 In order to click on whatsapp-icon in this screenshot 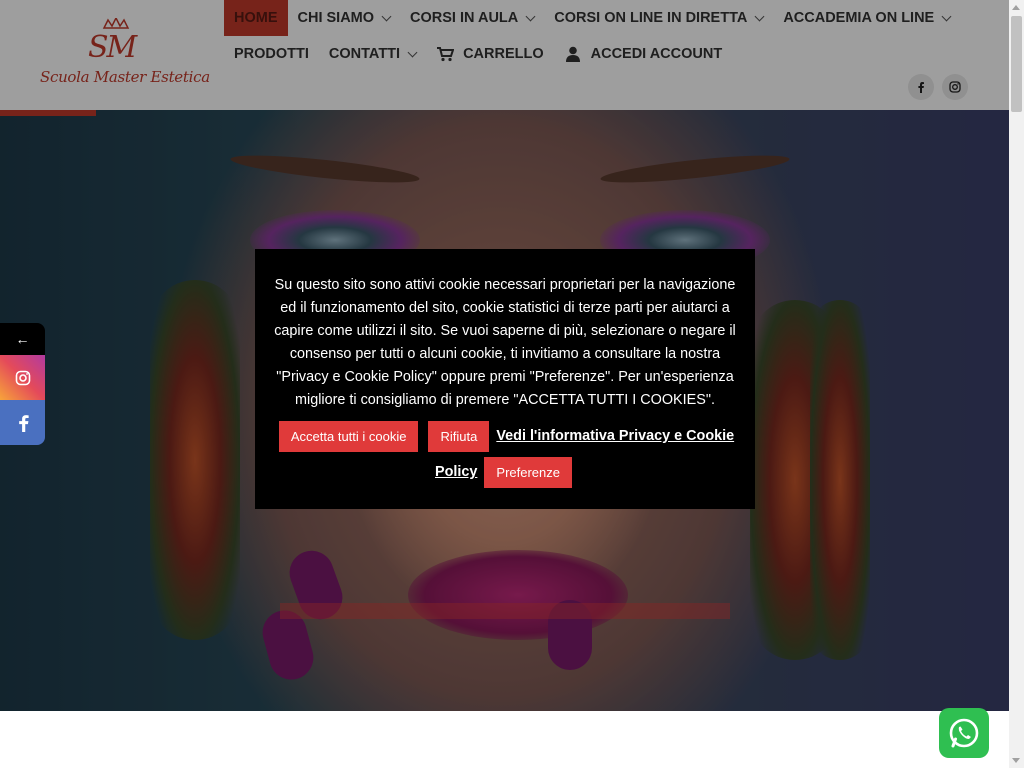, I will do `click(964, 733)`.